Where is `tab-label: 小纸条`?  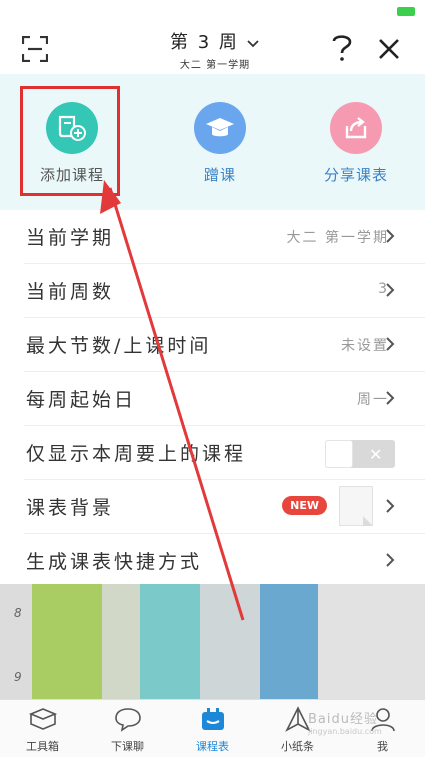
tab-label: 小纸条 is located at coordinates (297, 746).